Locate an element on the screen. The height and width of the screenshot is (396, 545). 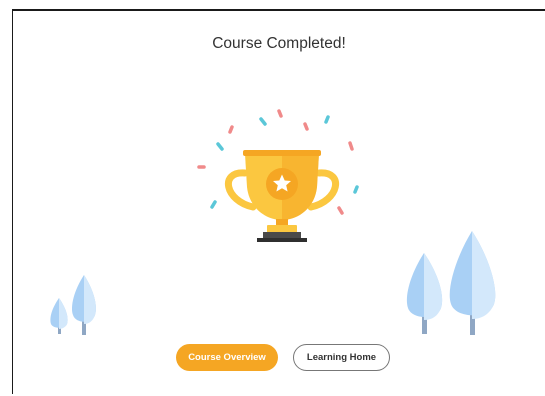
course-overview-button: Course Overview is located at coordinates (227, 357).